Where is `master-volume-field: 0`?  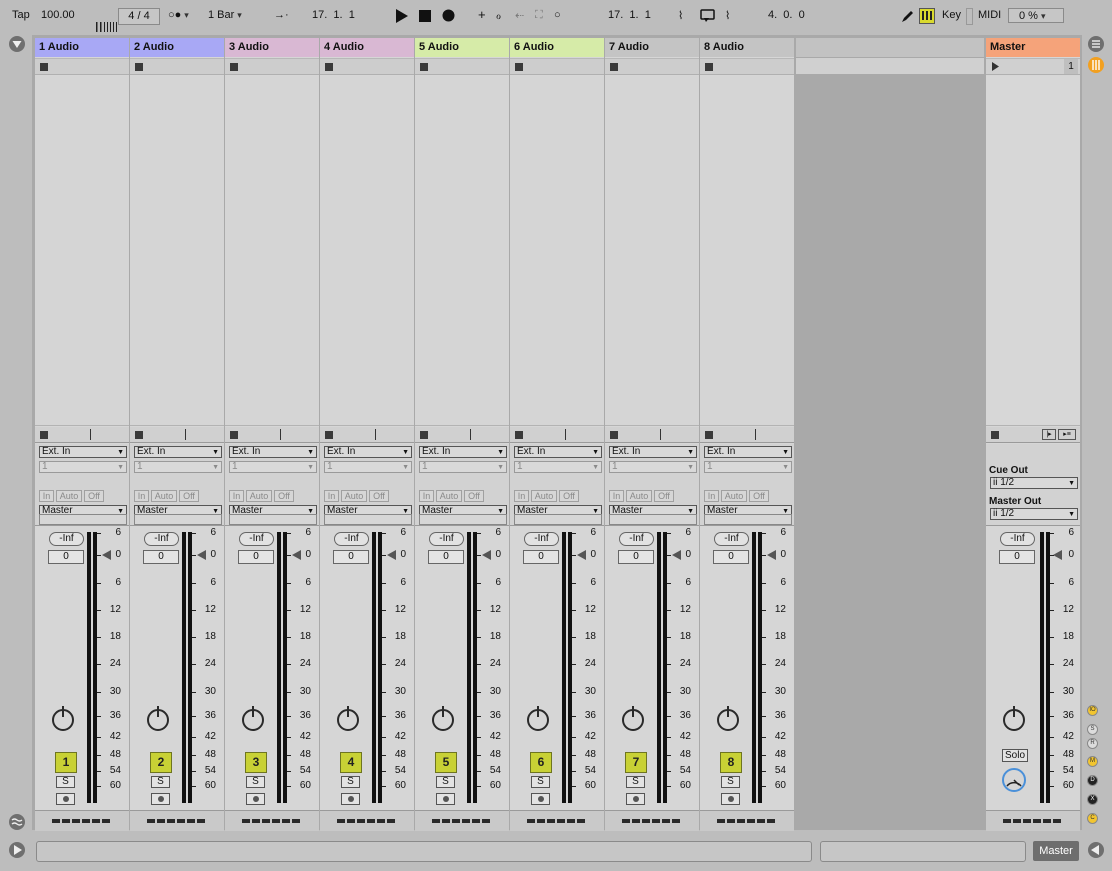
master-volume-field: 0 is located at coordinates (1017, 557).